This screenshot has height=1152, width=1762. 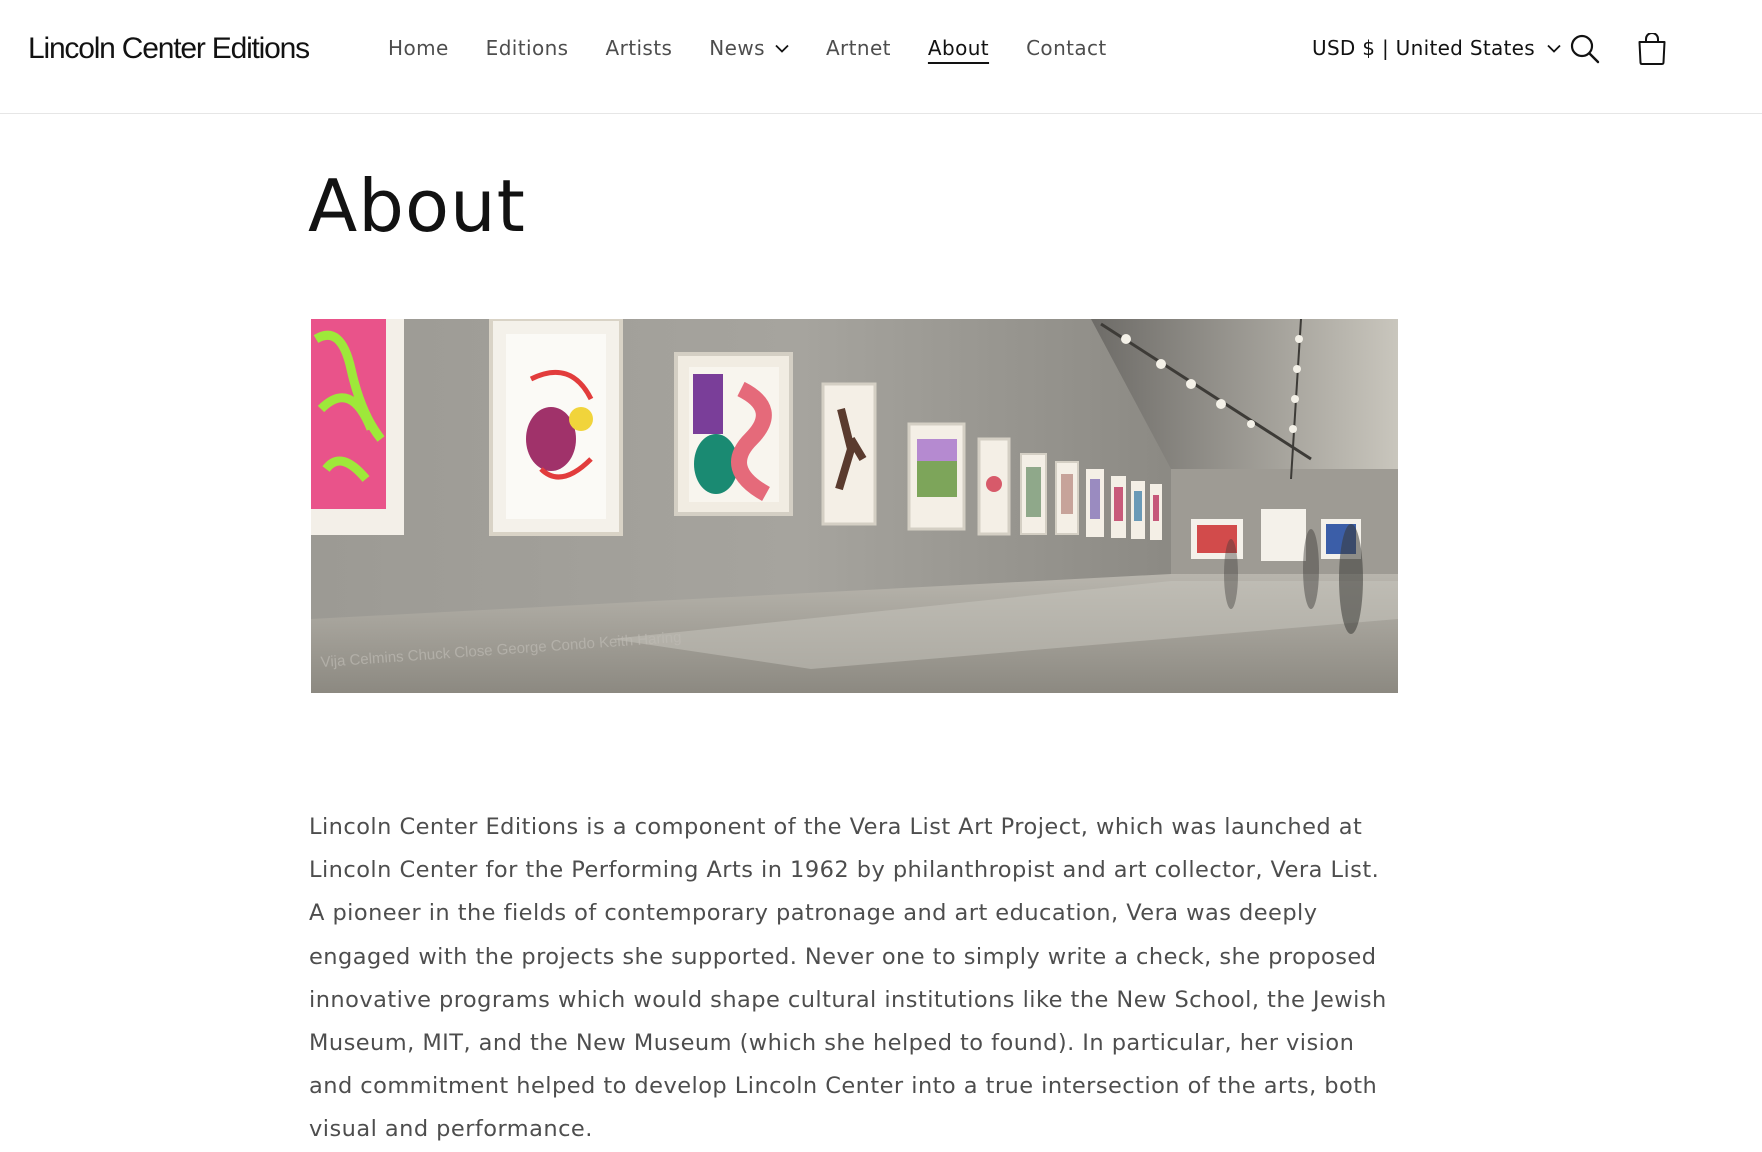 What do you see at coordinates (639, 48) in the screenshot?
I see `nav-artists: Artists` at bounding box center [639, 48].